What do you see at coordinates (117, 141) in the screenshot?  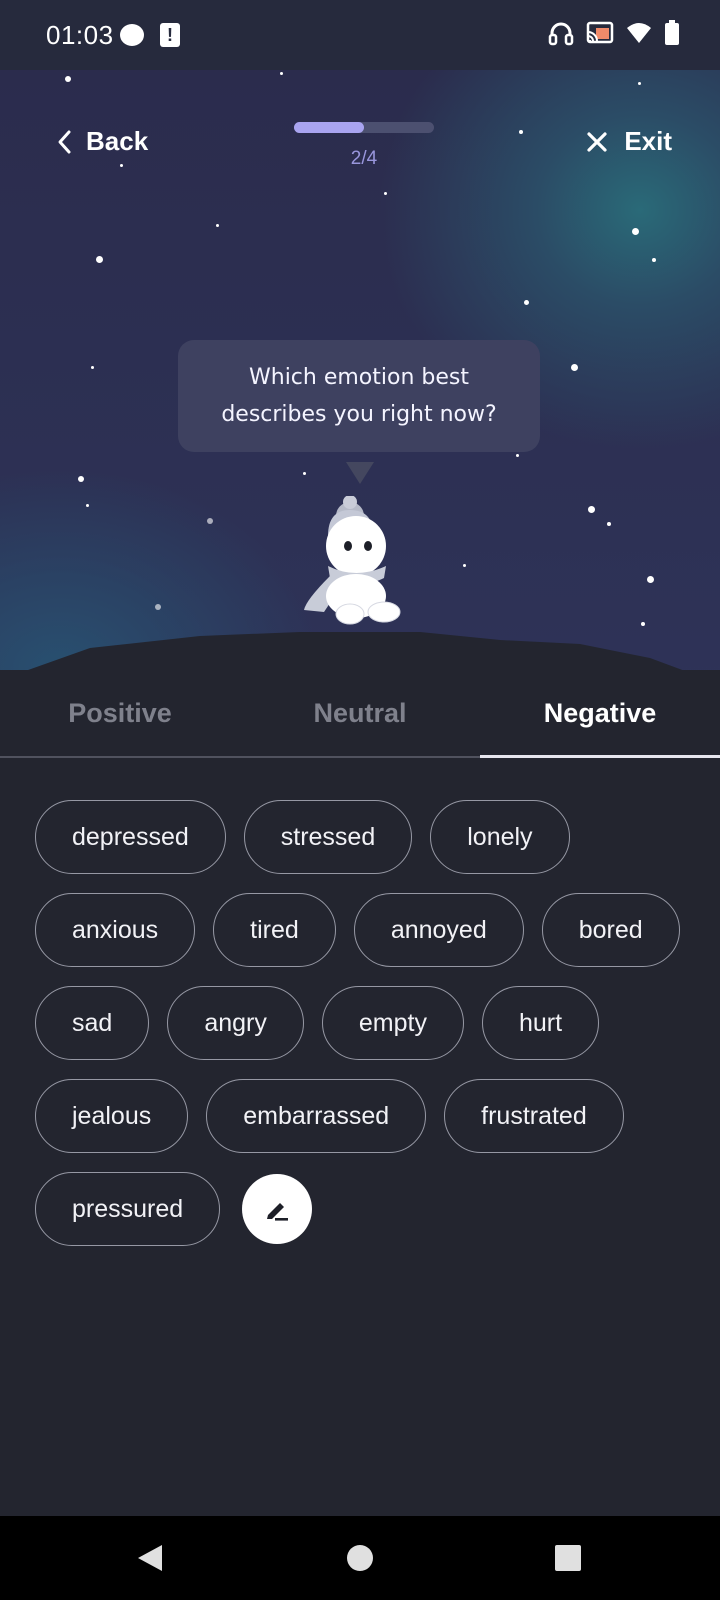 I see `back-label: Back` at bounding box center [117, 141].